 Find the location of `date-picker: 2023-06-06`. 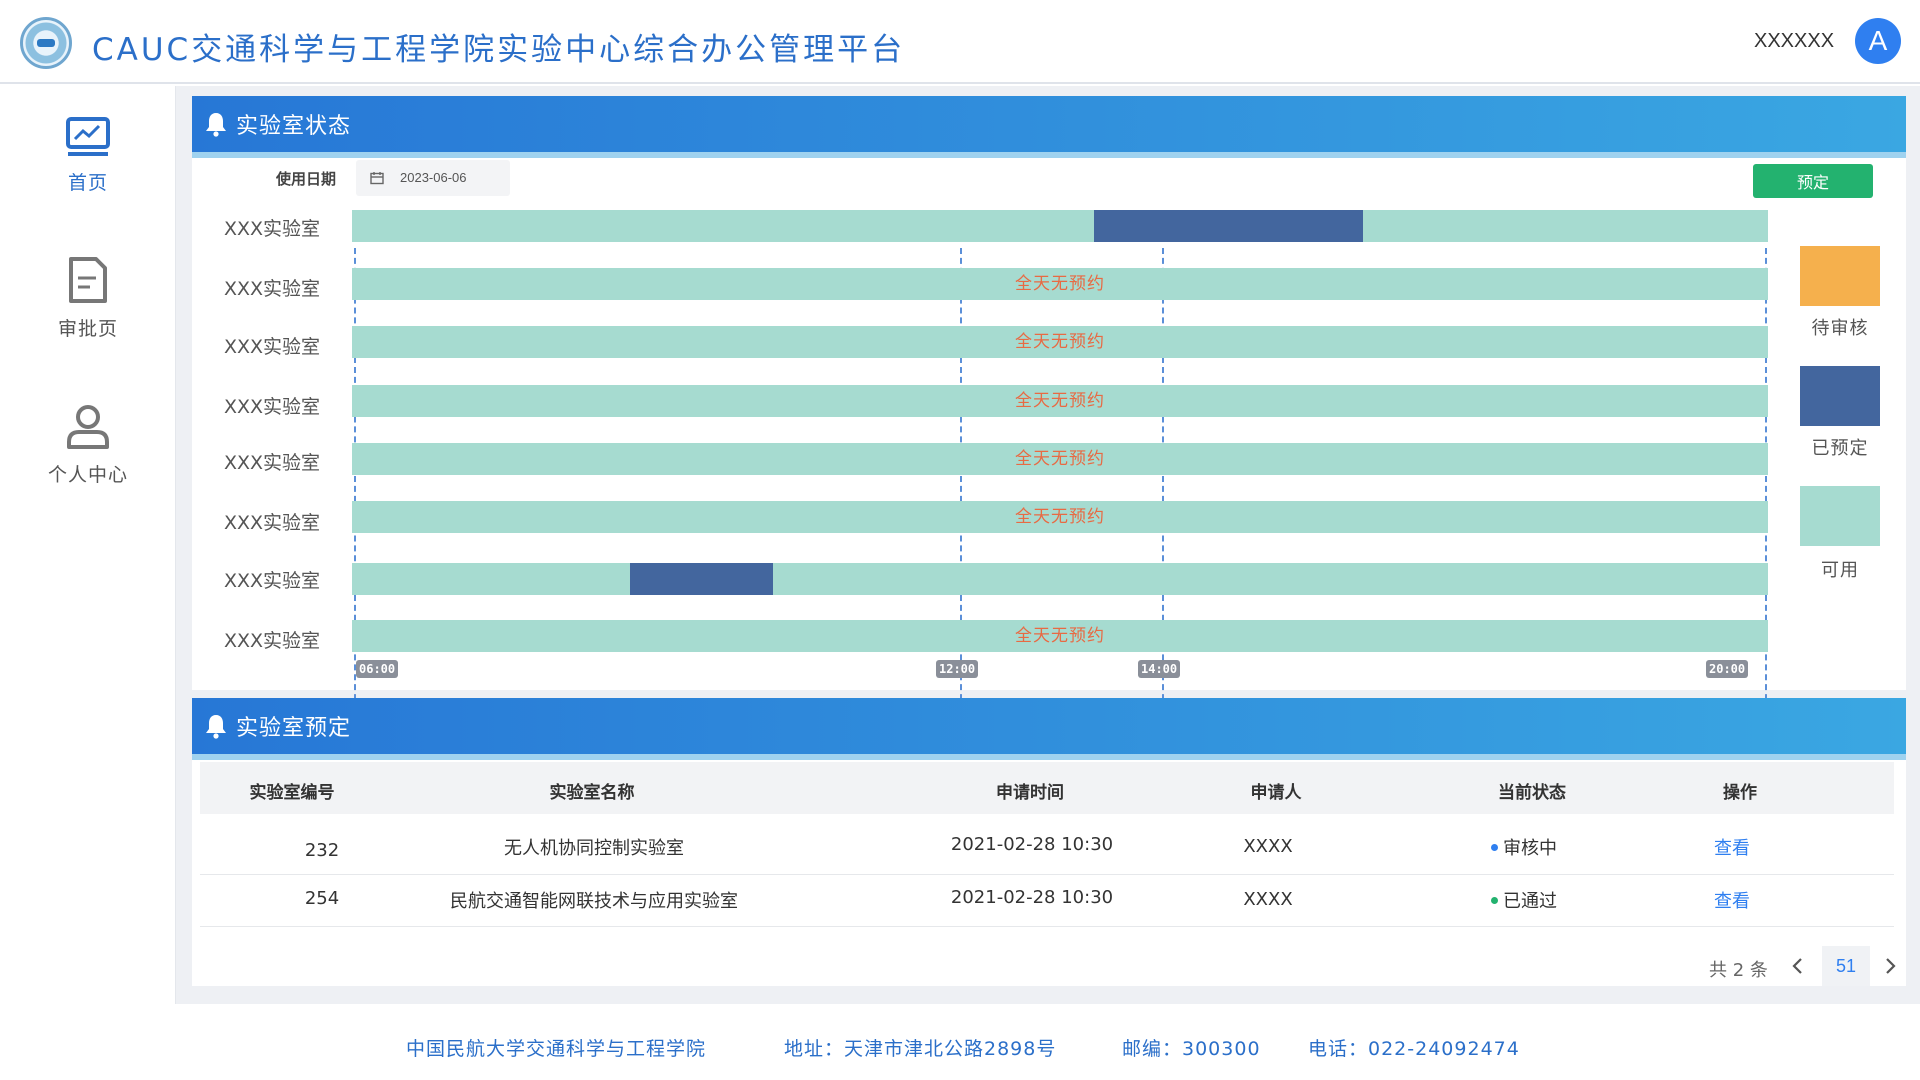

date-picker: 2023-06-06 is located at coordinates (433, 178).